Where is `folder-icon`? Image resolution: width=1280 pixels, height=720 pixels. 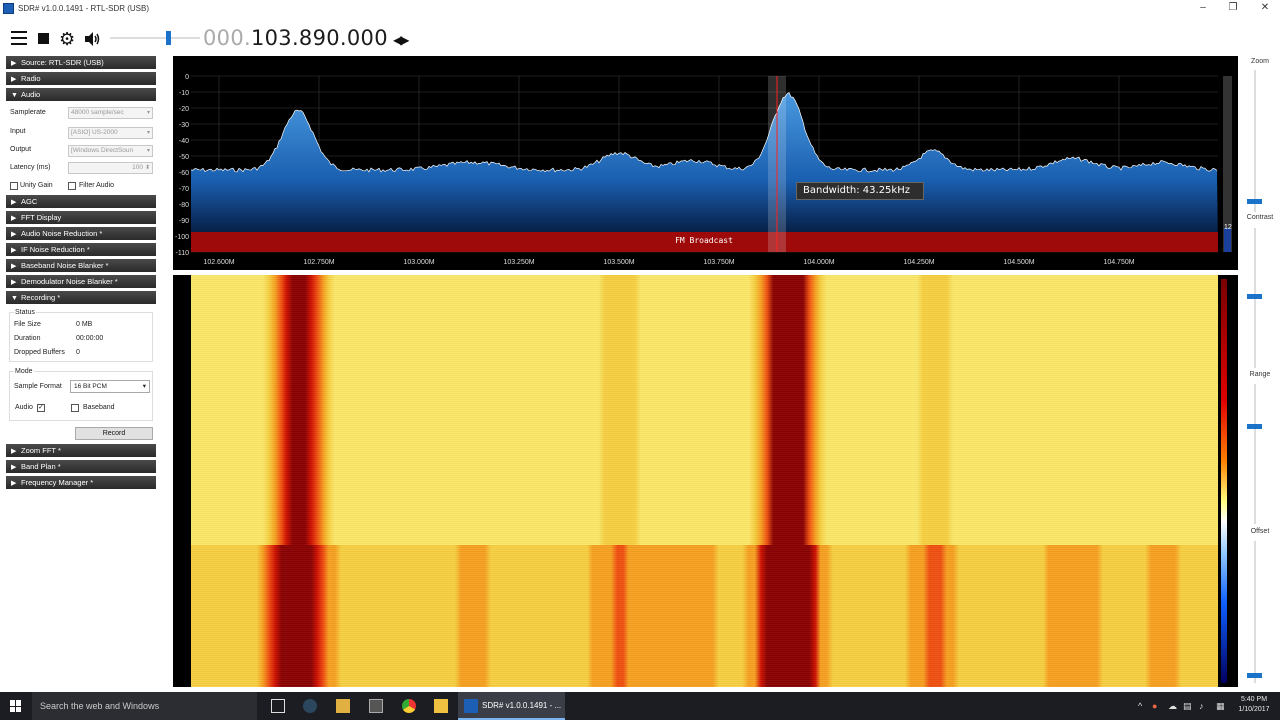
folder-icon is located at coordinates (343, 706).